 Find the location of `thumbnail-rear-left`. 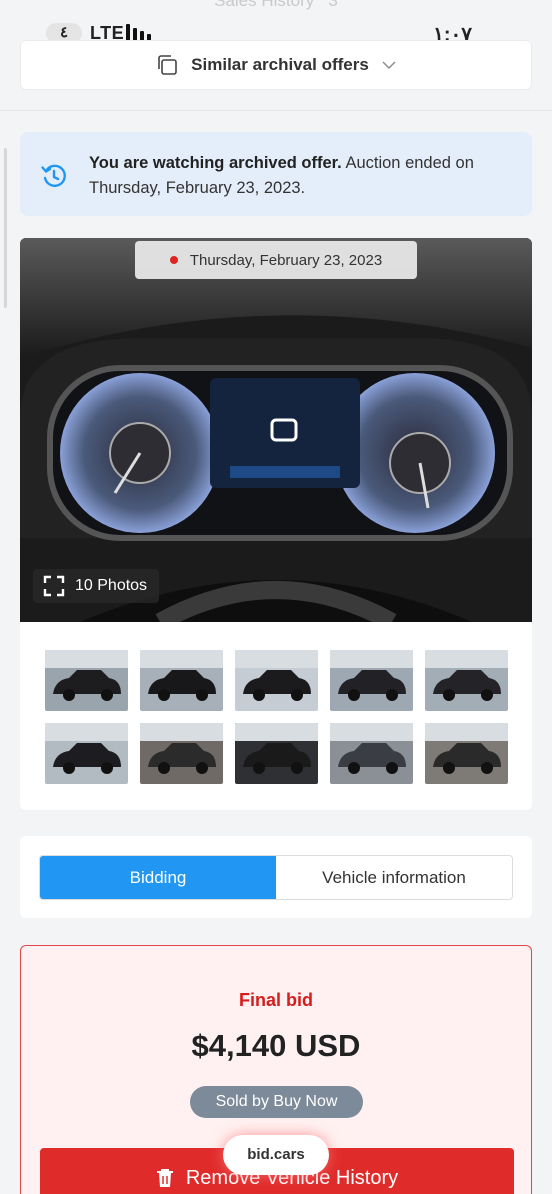

thumbnail-rear-left is located at coordinates (181, 680).